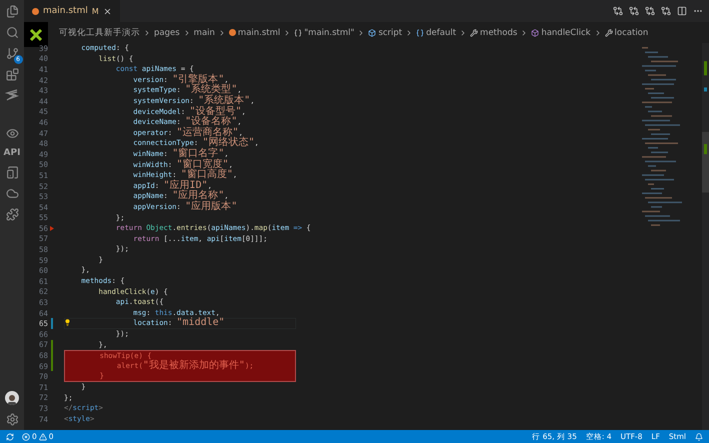 The height and width of the screenshot is (443, 709). Describe the element at coordinates (65, 11) in the screenshot. I see `tab-title: main.stml` at that location.